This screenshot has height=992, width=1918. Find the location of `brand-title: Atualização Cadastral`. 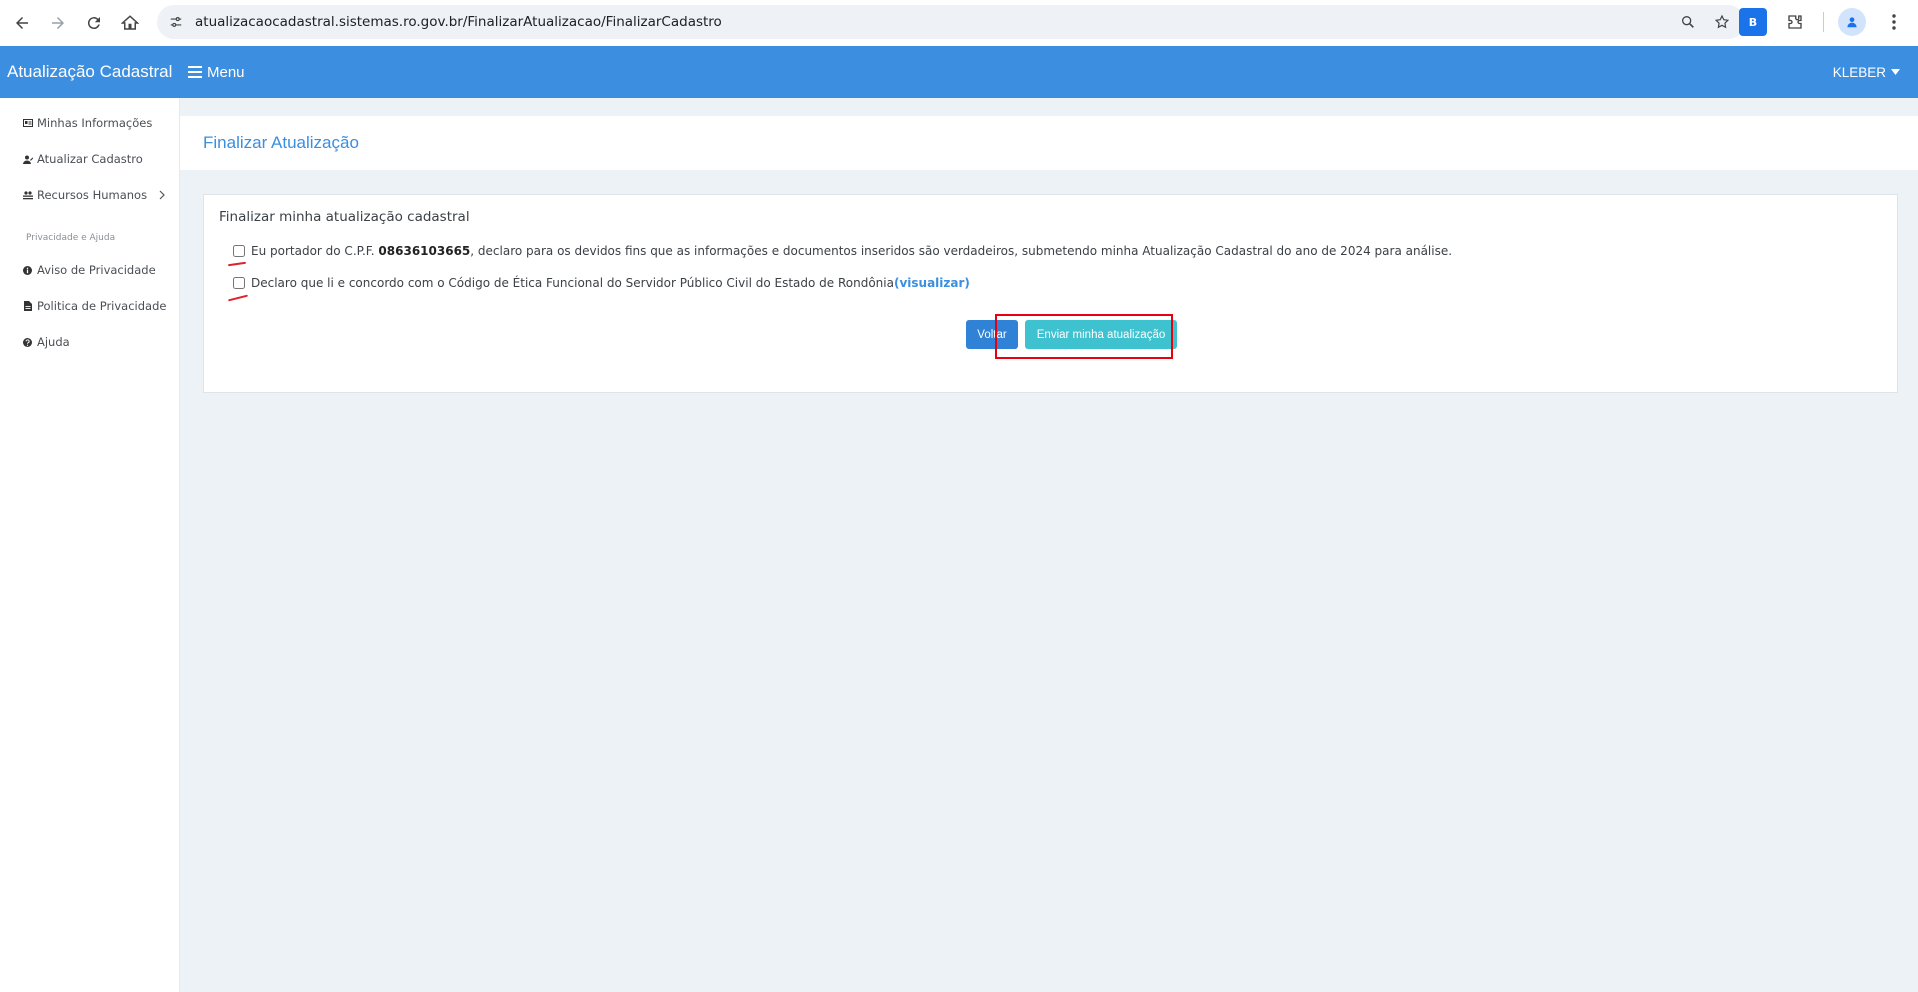

brand-title: Atualização Cadastral is located at coordinates (91, 72).